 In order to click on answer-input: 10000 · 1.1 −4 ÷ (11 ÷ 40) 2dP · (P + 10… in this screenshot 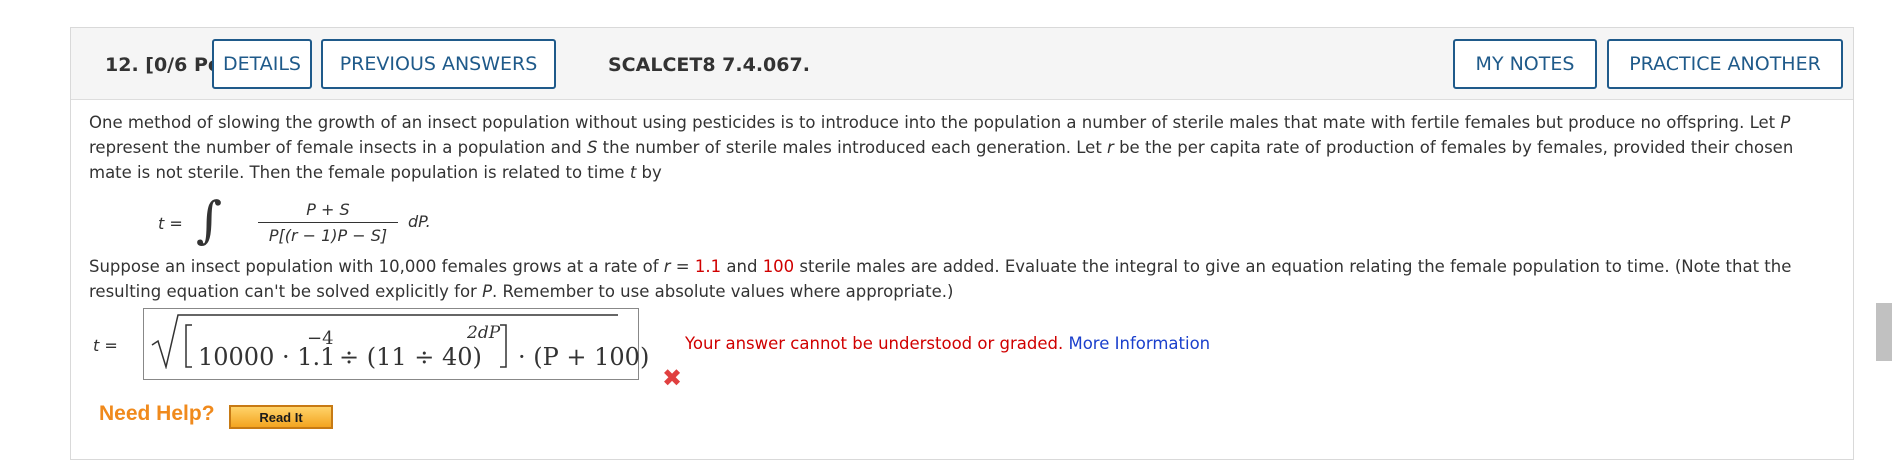, I will do `click(396, 344)`.